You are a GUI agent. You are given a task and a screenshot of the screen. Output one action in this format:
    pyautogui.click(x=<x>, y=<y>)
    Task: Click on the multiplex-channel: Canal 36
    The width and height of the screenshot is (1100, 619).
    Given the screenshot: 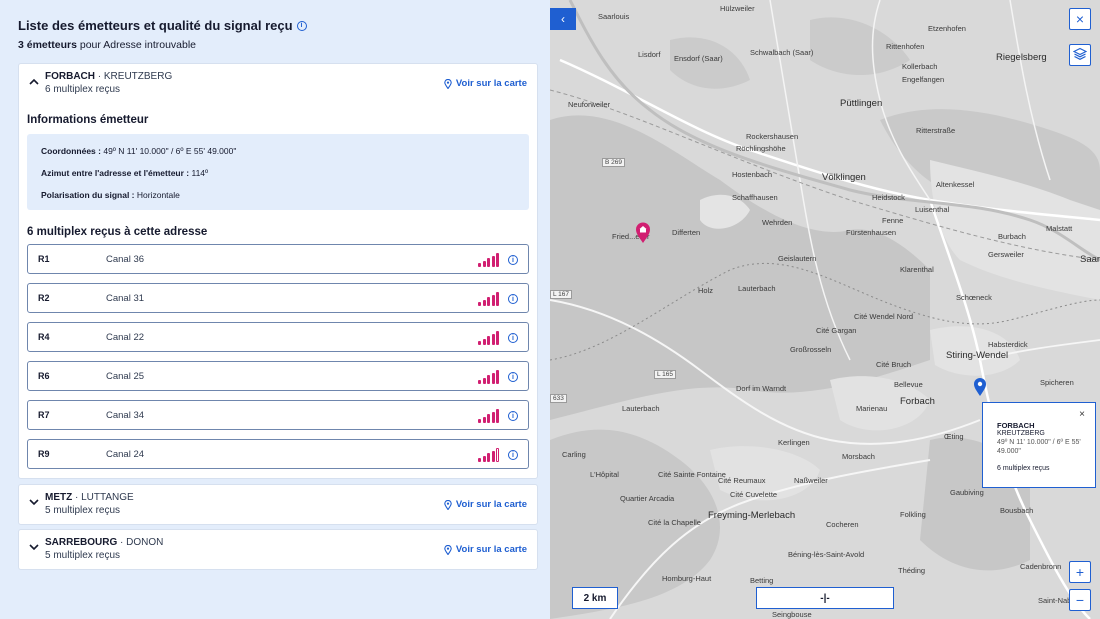 What is the action you would take?
    pyautogui.click(x=125, y=259)
    